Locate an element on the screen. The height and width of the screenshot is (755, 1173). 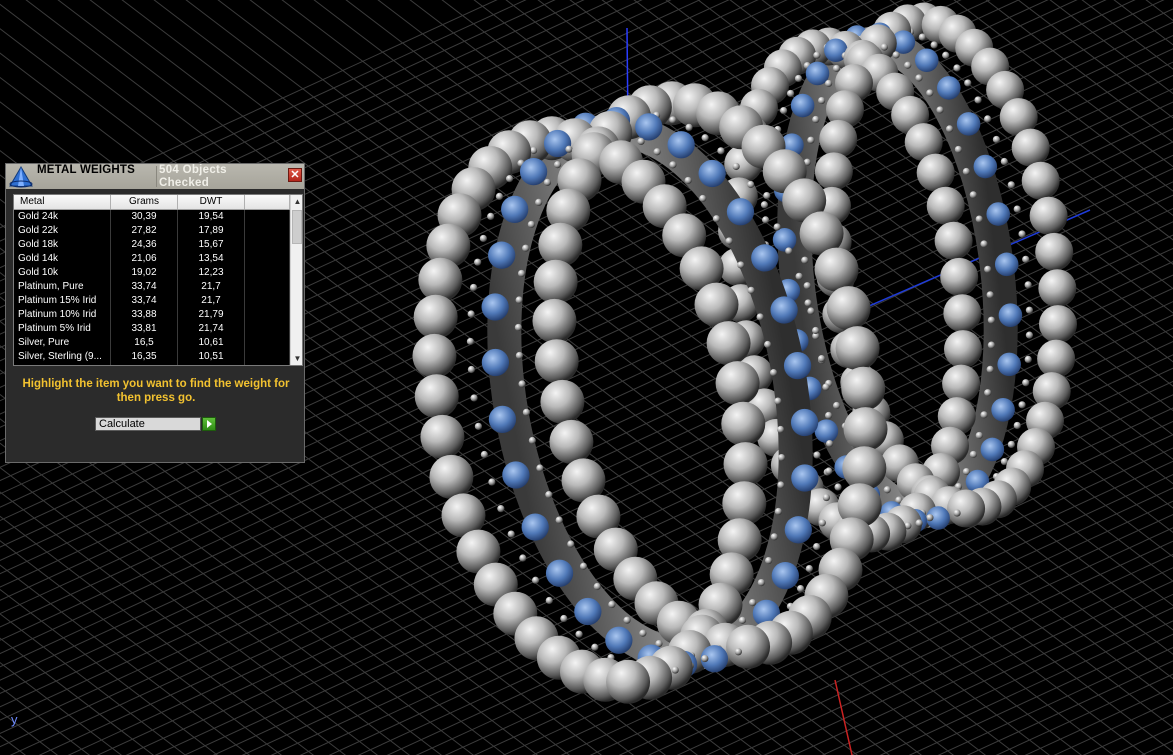
grams-cell: 27,82 is located at coordinates (144, 231).